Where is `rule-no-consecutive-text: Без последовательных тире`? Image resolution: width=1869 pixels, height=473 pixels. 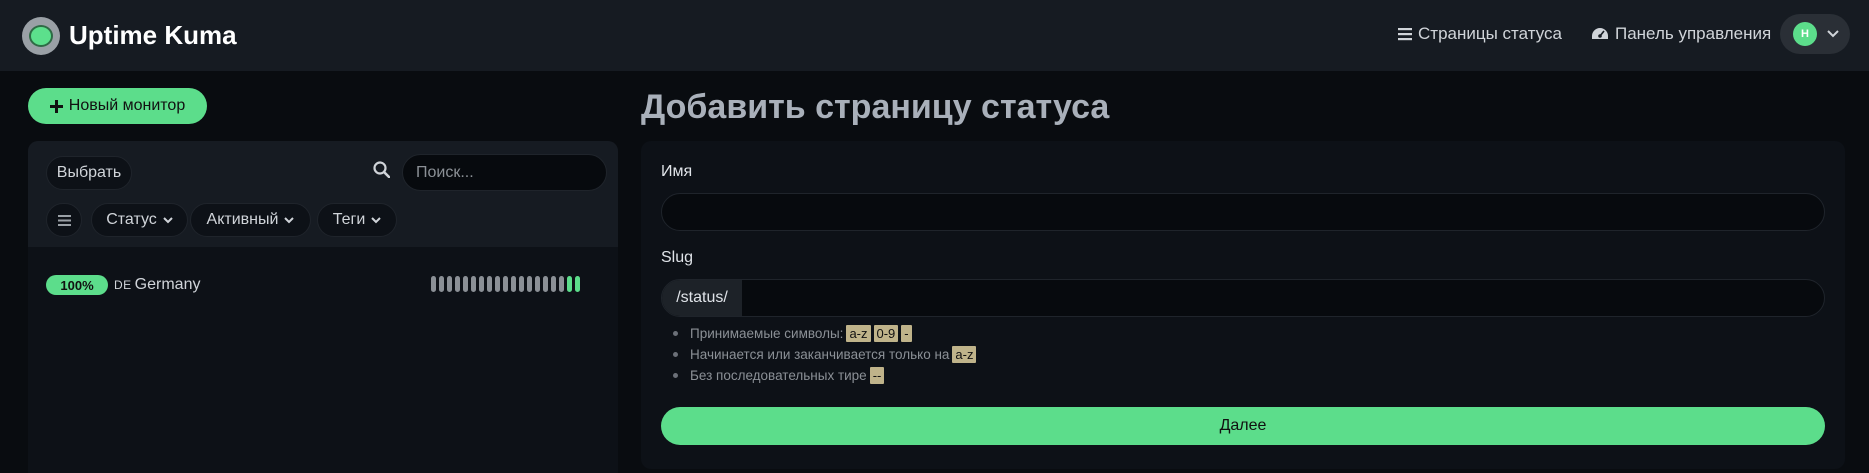 rule-no-consecutive-text: Без последовательных тире is located at coordinates (778, 375).